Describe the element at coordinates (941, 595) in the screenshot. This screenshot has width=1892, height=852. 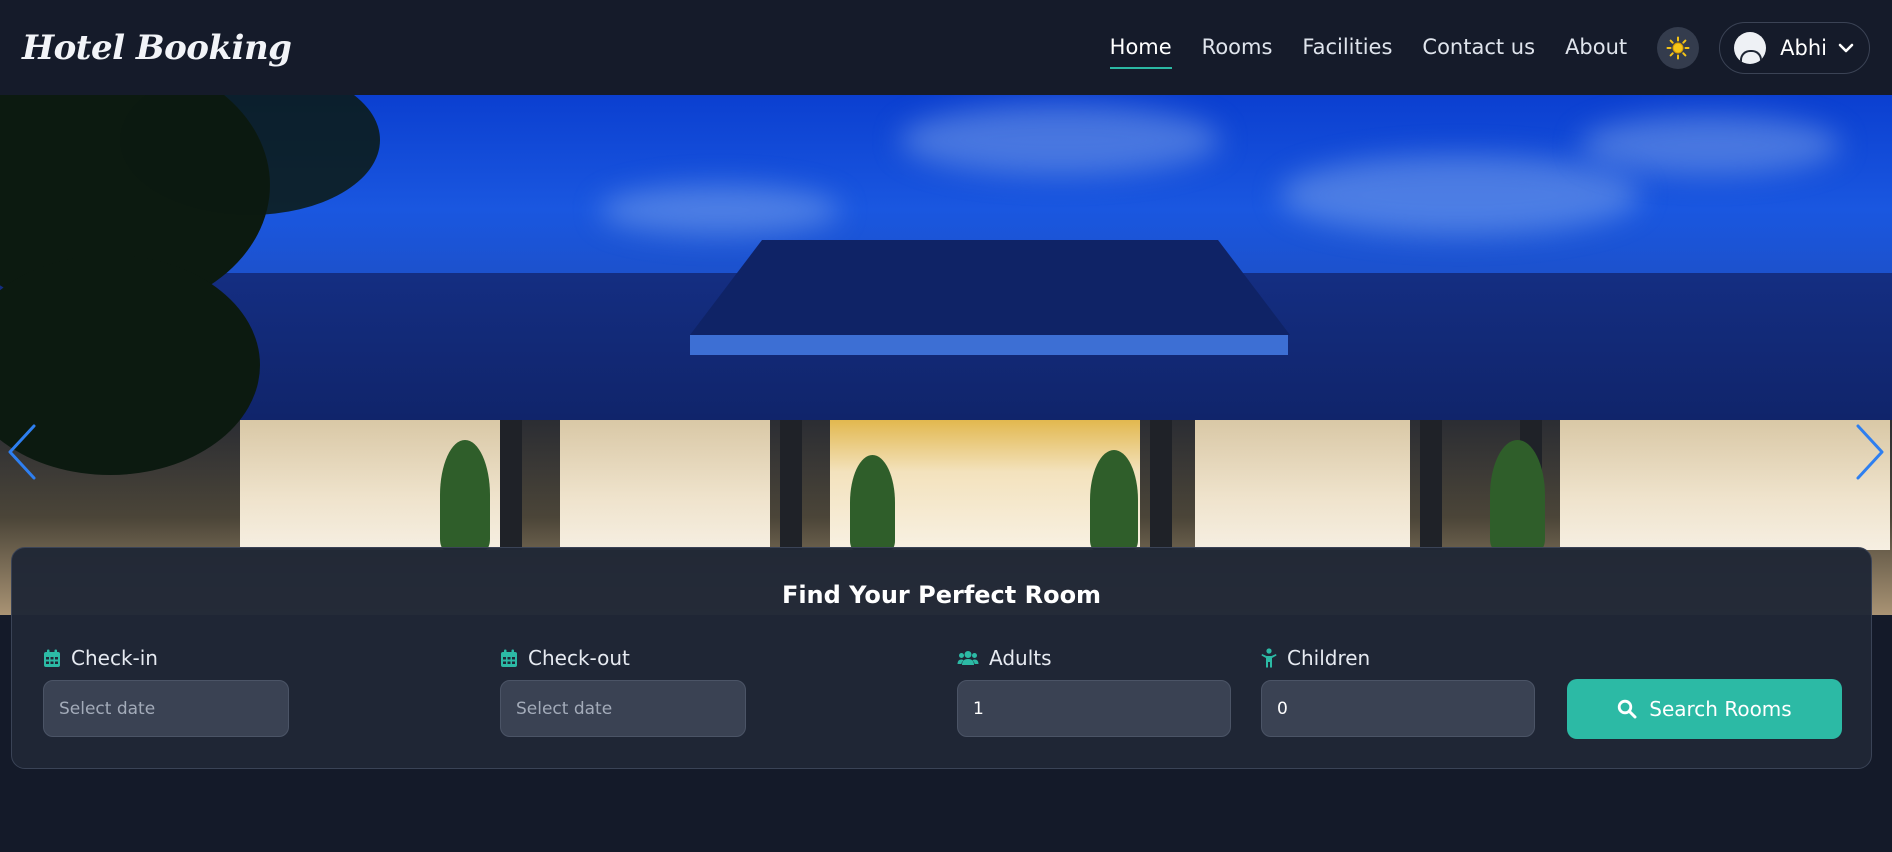
I see `search-card-title: Find Your Perfect Room` at that location.